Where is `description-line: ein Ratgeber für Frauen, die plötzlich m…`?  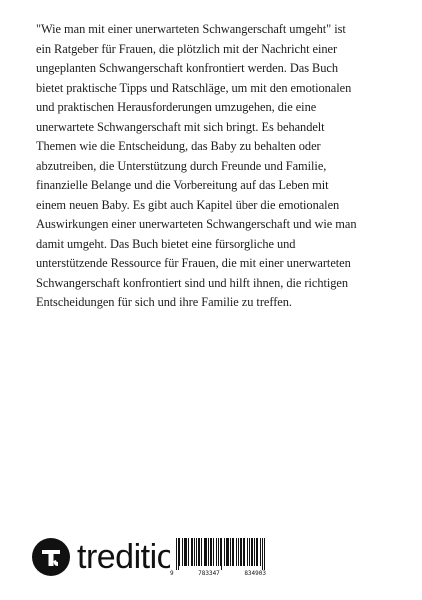
description-line: ein Ratgeber für Frauen, die plötzlich m… is located at coordinates (187, 48).